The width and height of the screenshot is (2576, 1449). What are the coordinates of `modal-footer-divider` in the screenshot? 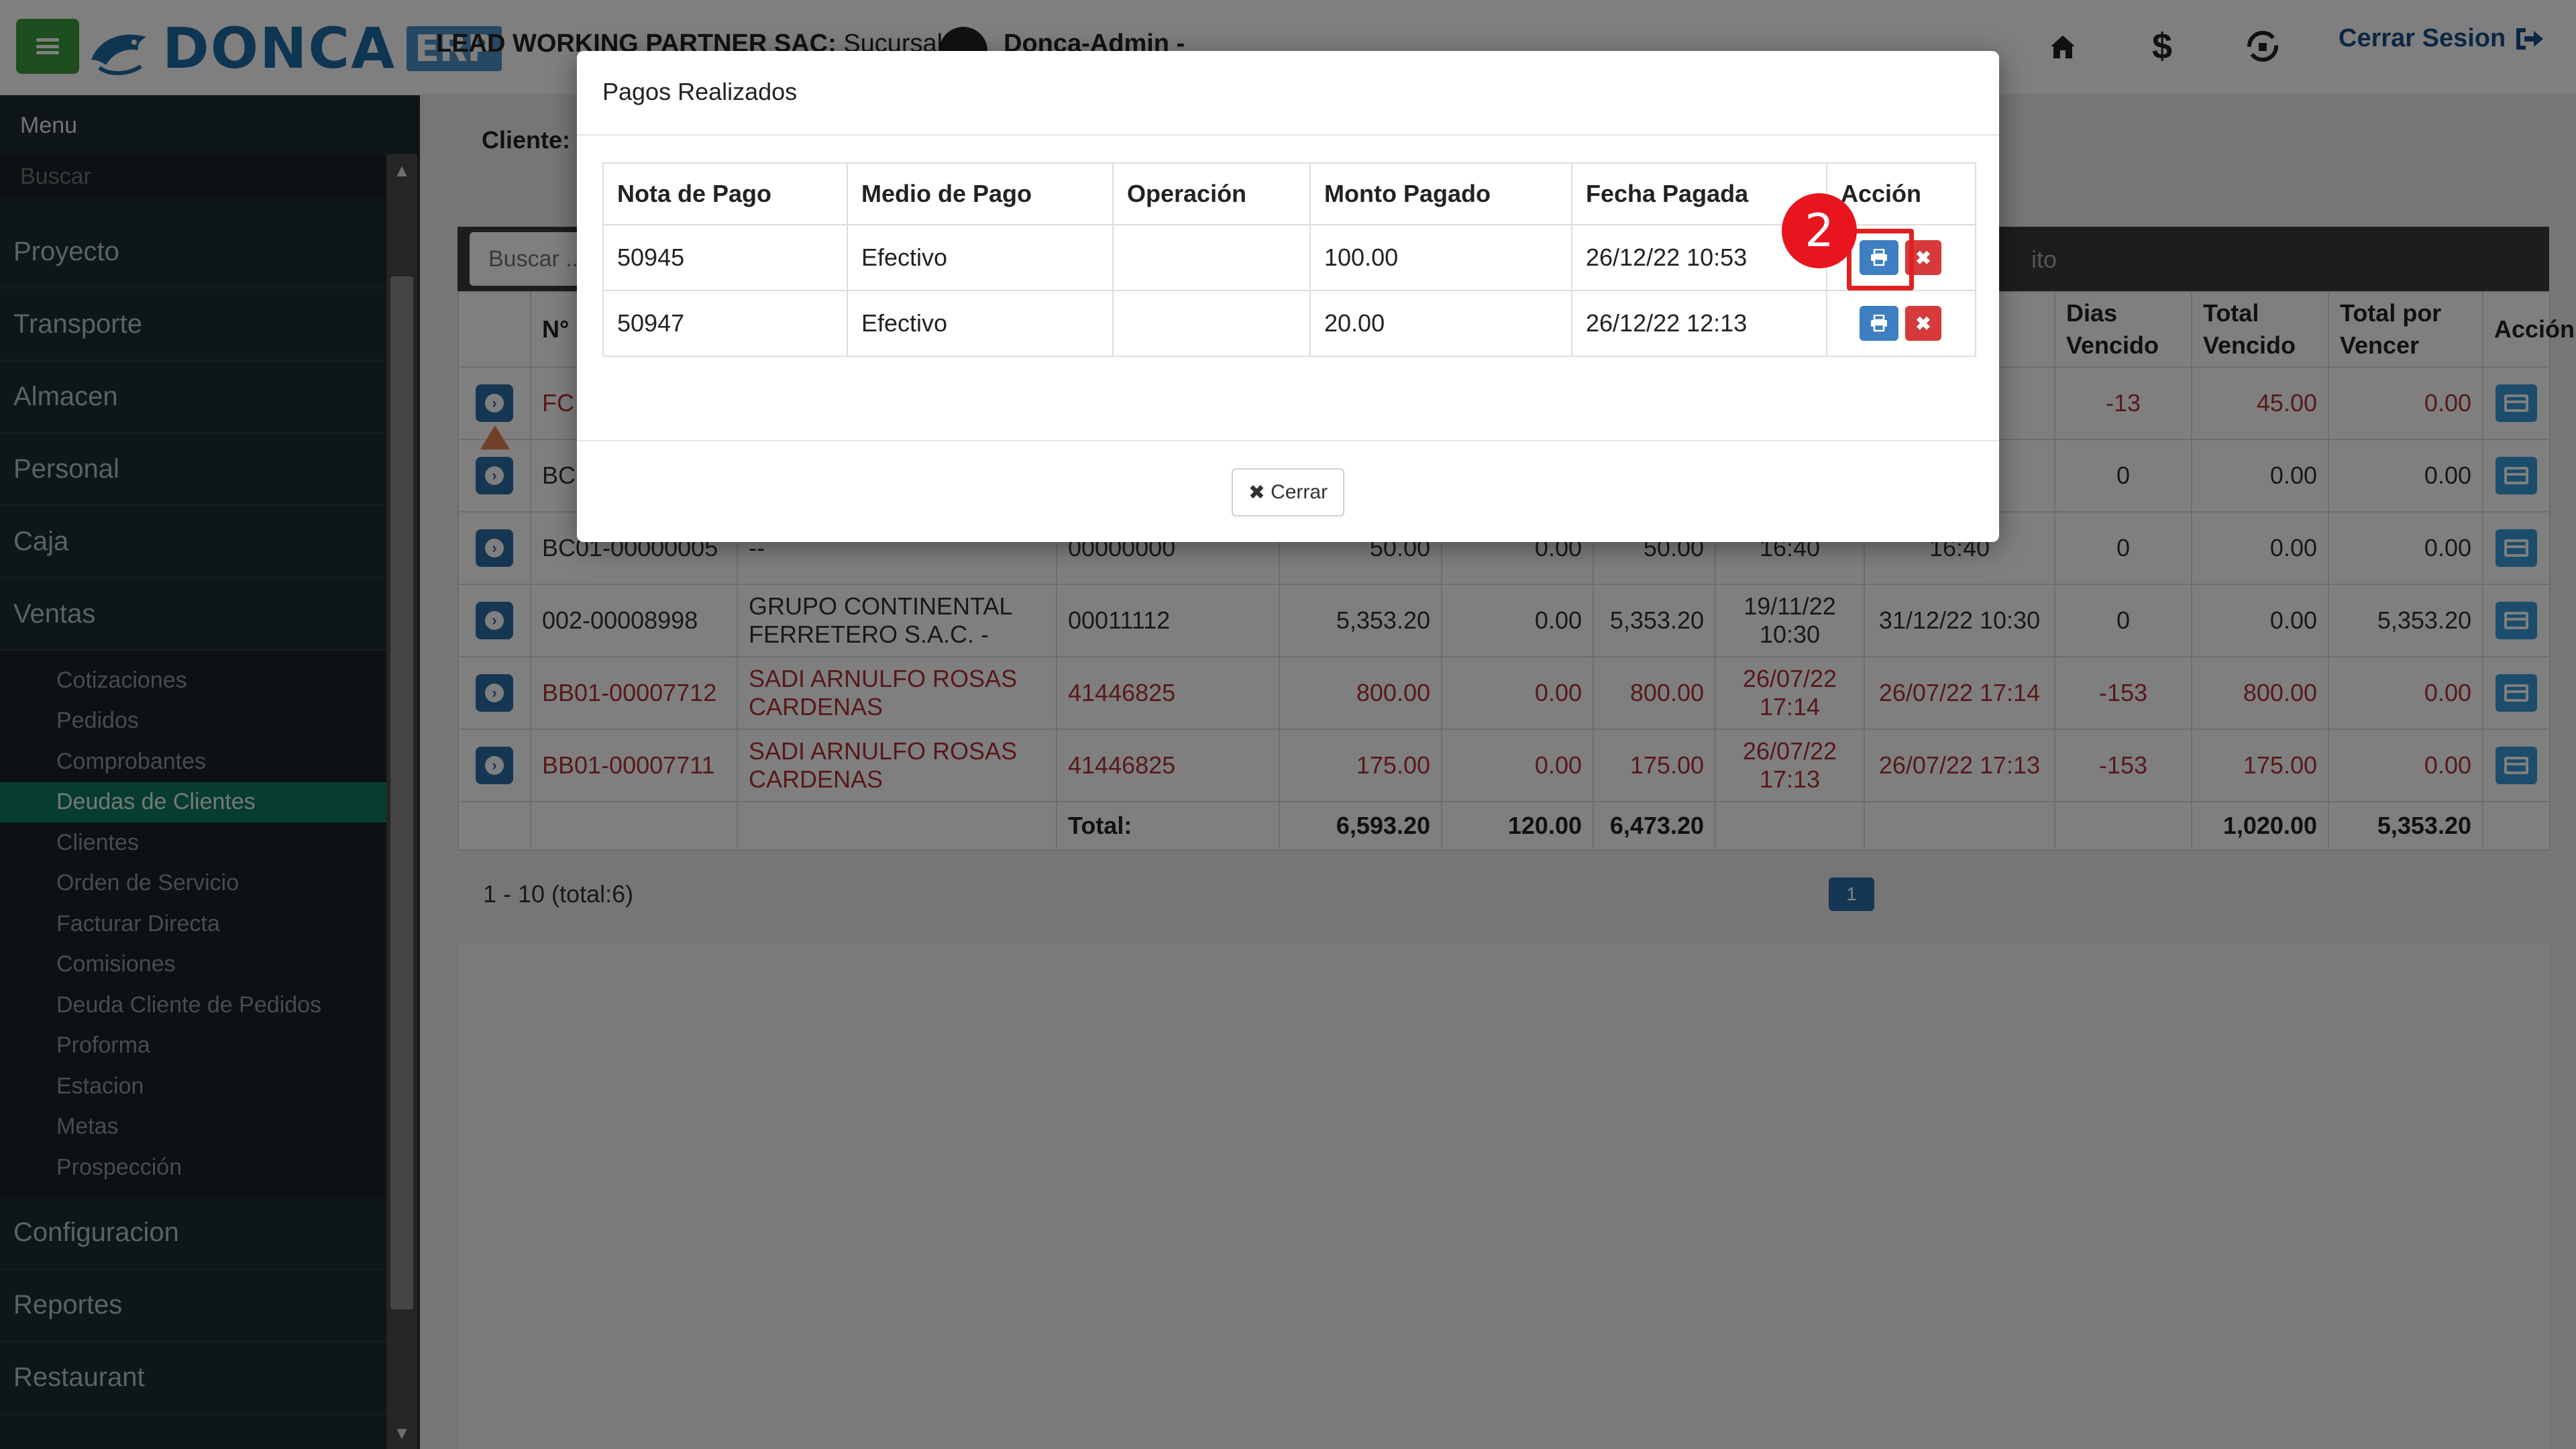 It's located at (1288, 440).